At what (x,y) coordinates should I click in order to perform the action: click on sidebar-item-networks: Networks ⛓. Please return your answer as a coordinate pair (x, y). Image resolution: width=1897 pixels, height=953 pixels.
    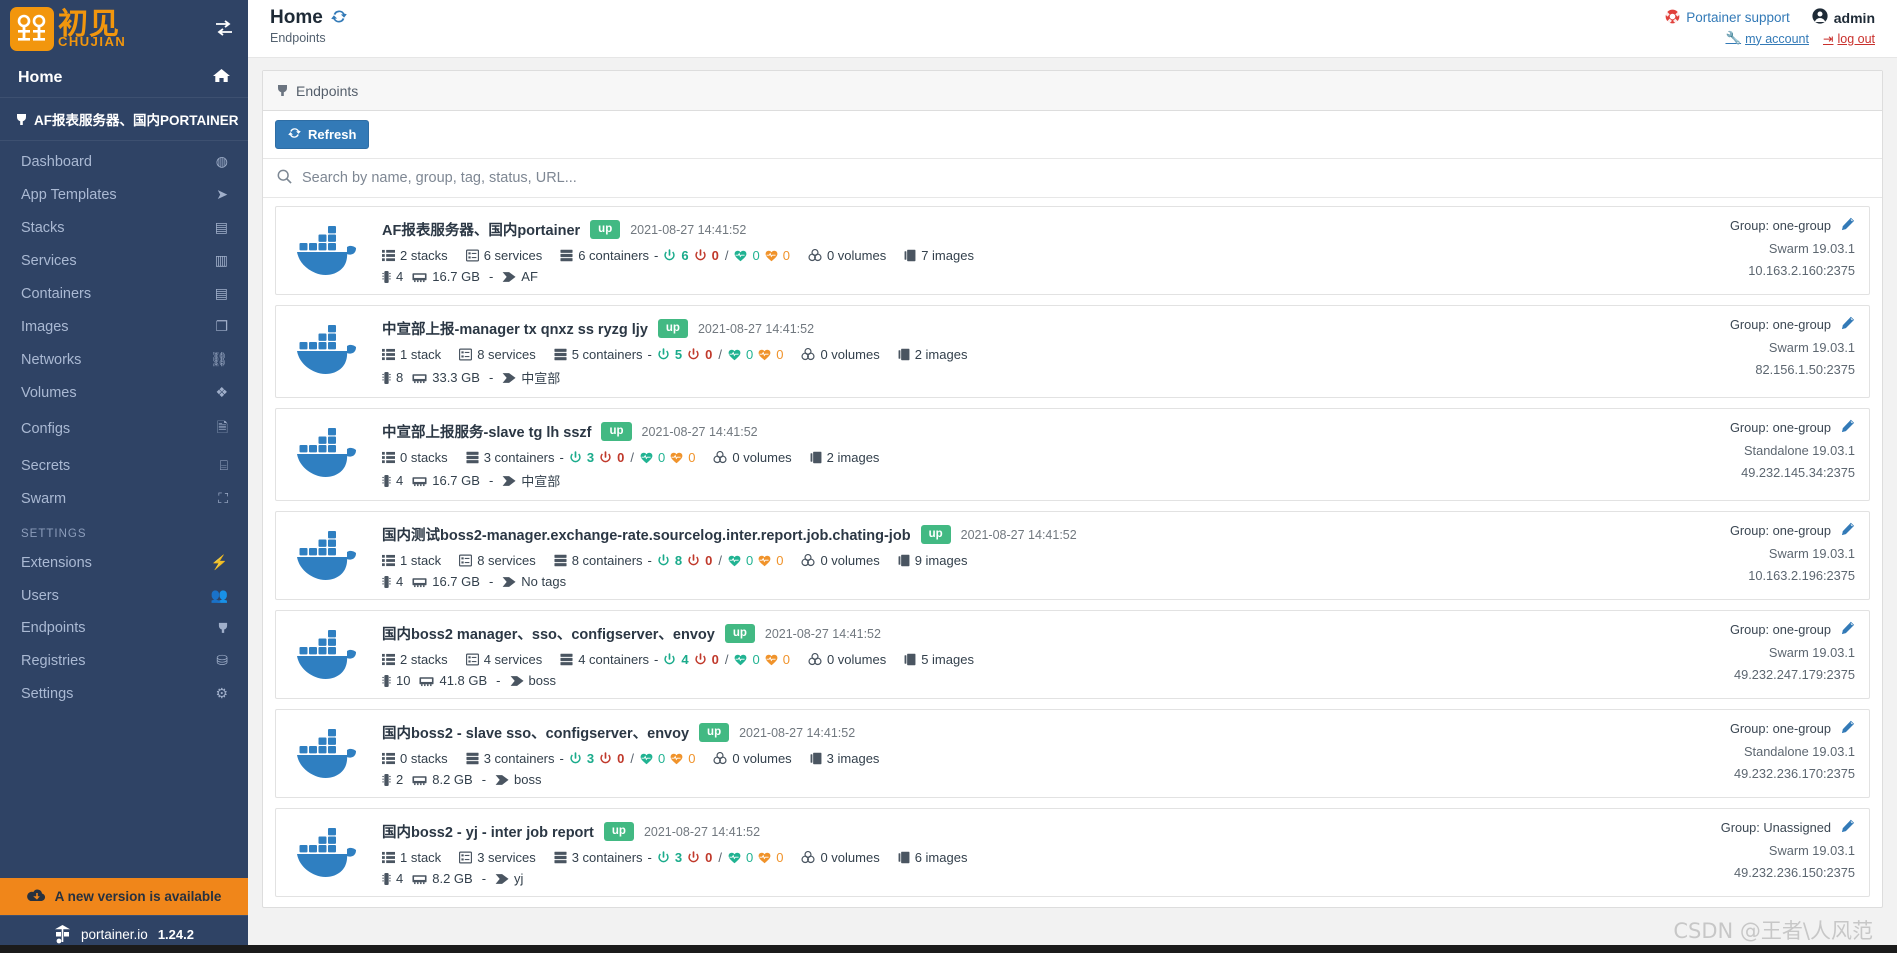
    Looking at the image, I should click on (124, 359).